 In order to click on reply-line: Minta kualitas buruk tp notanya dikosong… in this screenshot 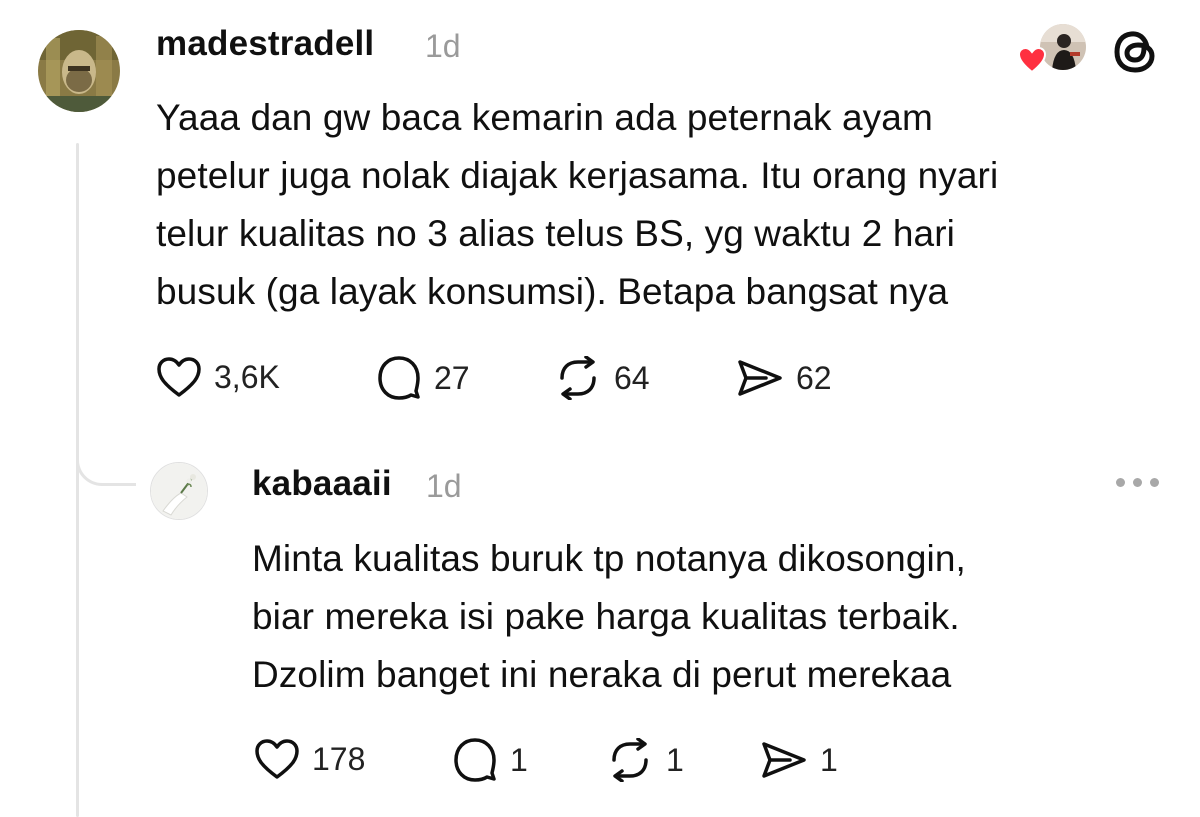, I will do `click(609, 558)`.